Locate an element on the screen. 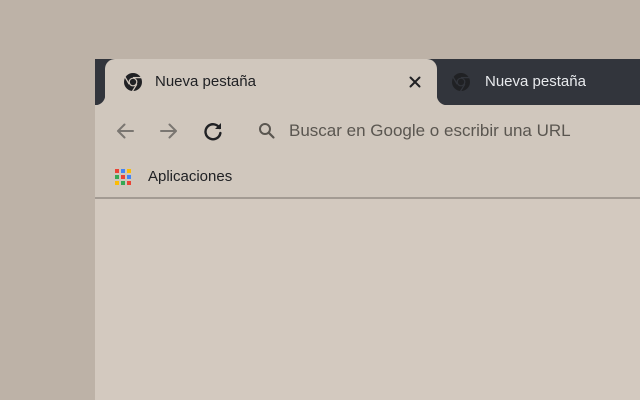 This screenshot has height=400, width=640. toolbar is located at coordinates (367, 131).